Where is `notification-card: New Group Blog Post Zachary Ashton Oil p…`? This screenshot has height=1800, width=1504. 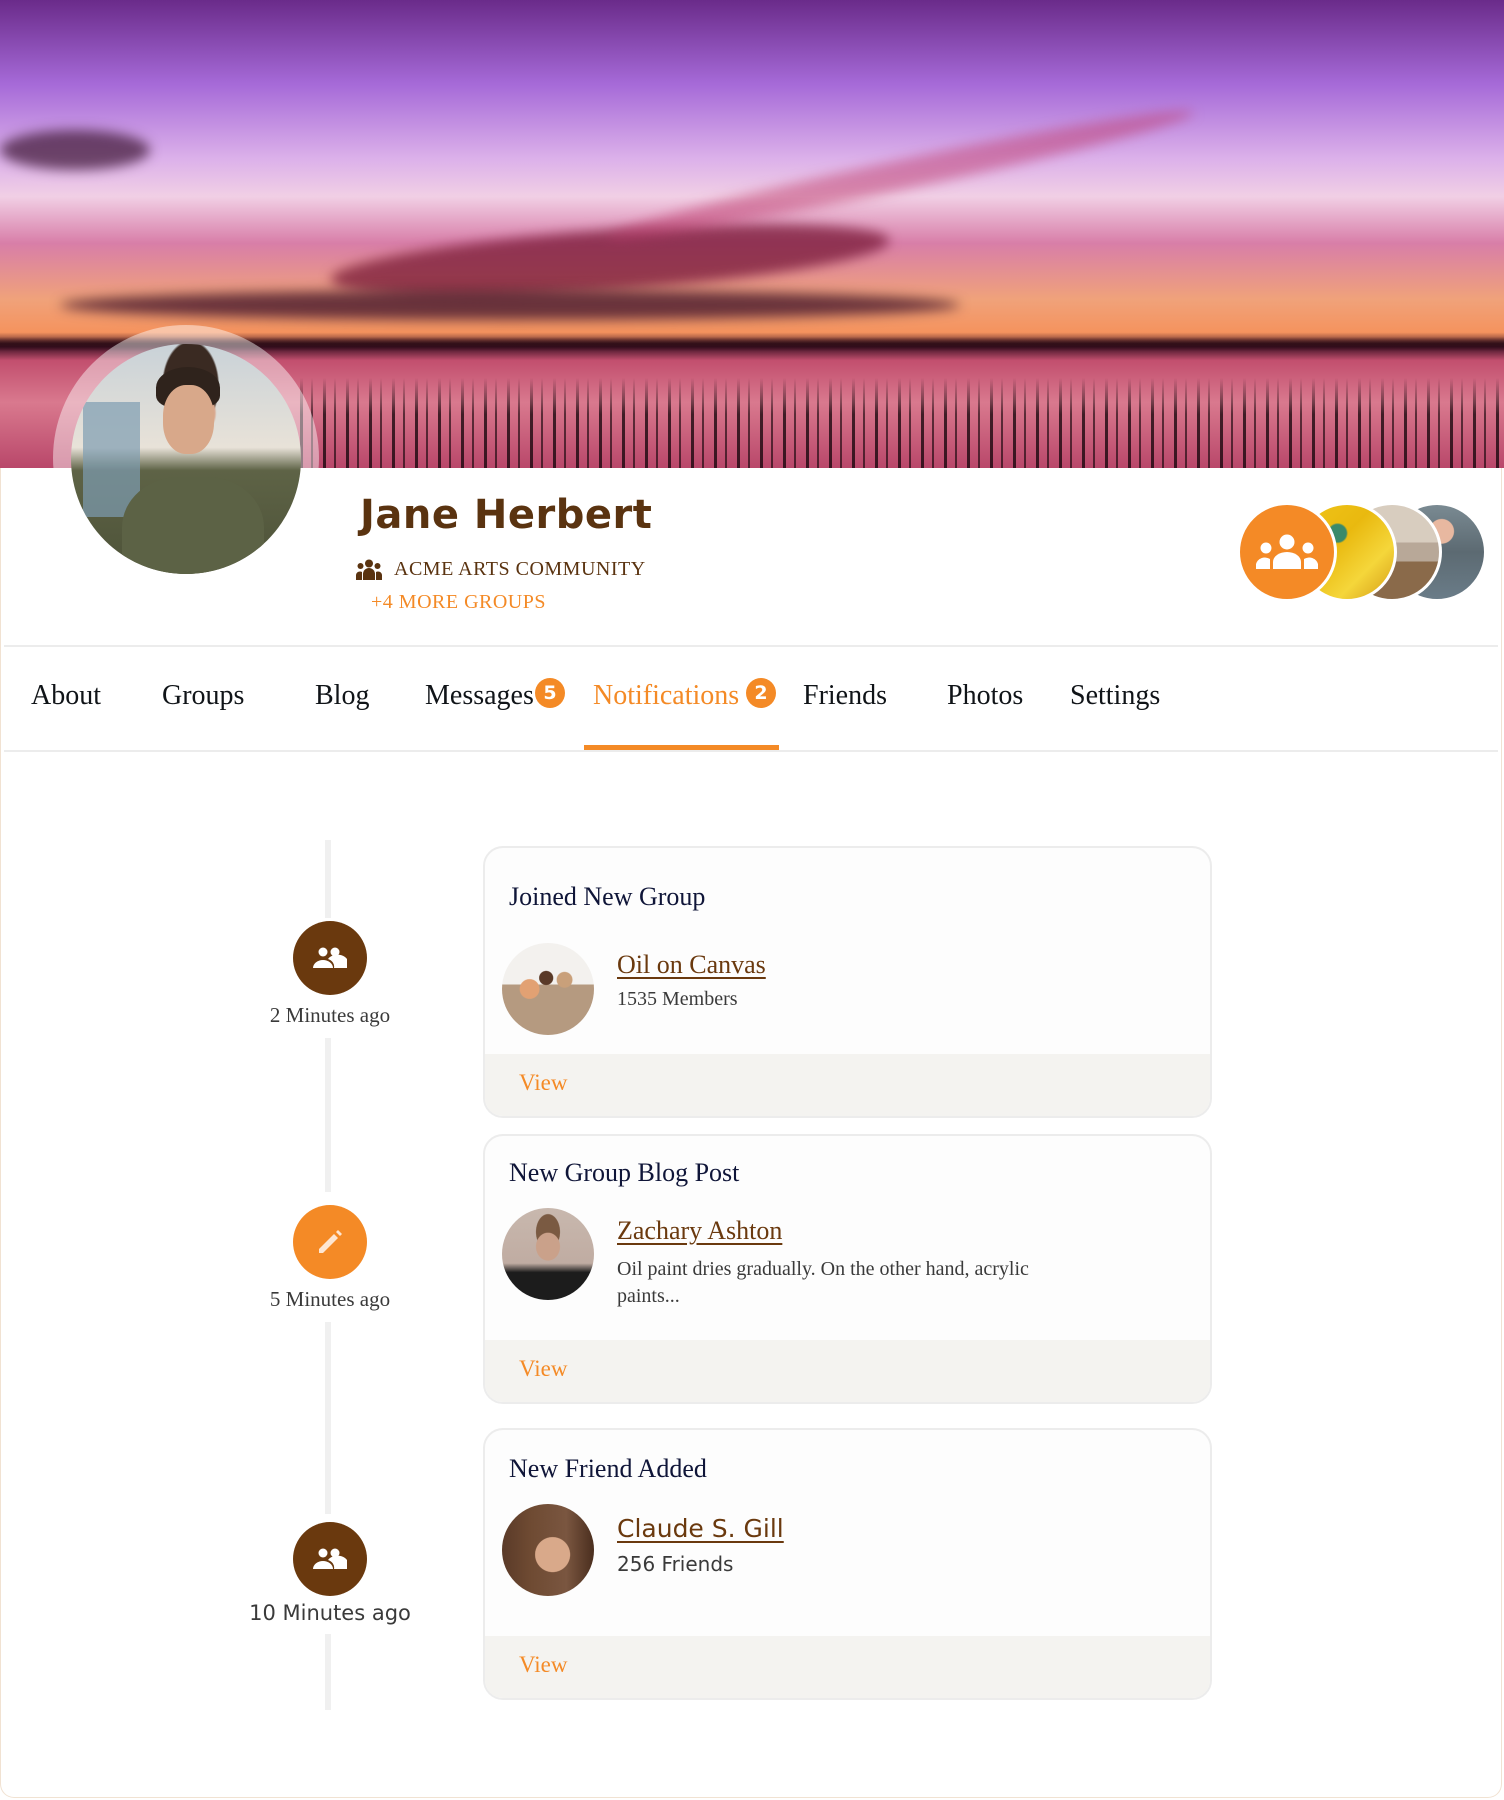
notification-card: New Group Blog Post Zachary Ashton Oil p… is located at coordinates (847, 1269).